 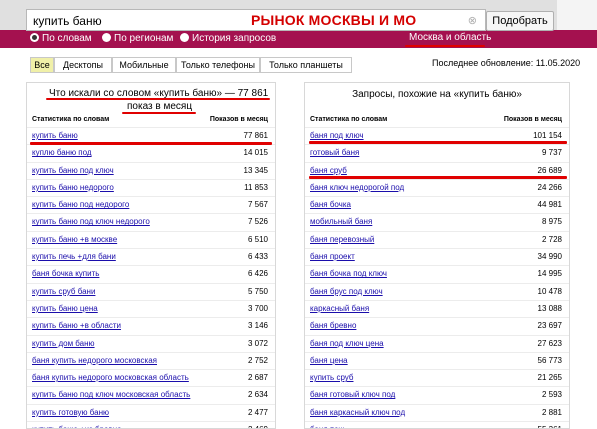 I want to click on query-link: баня под ключ, so click(x=337, y=135).